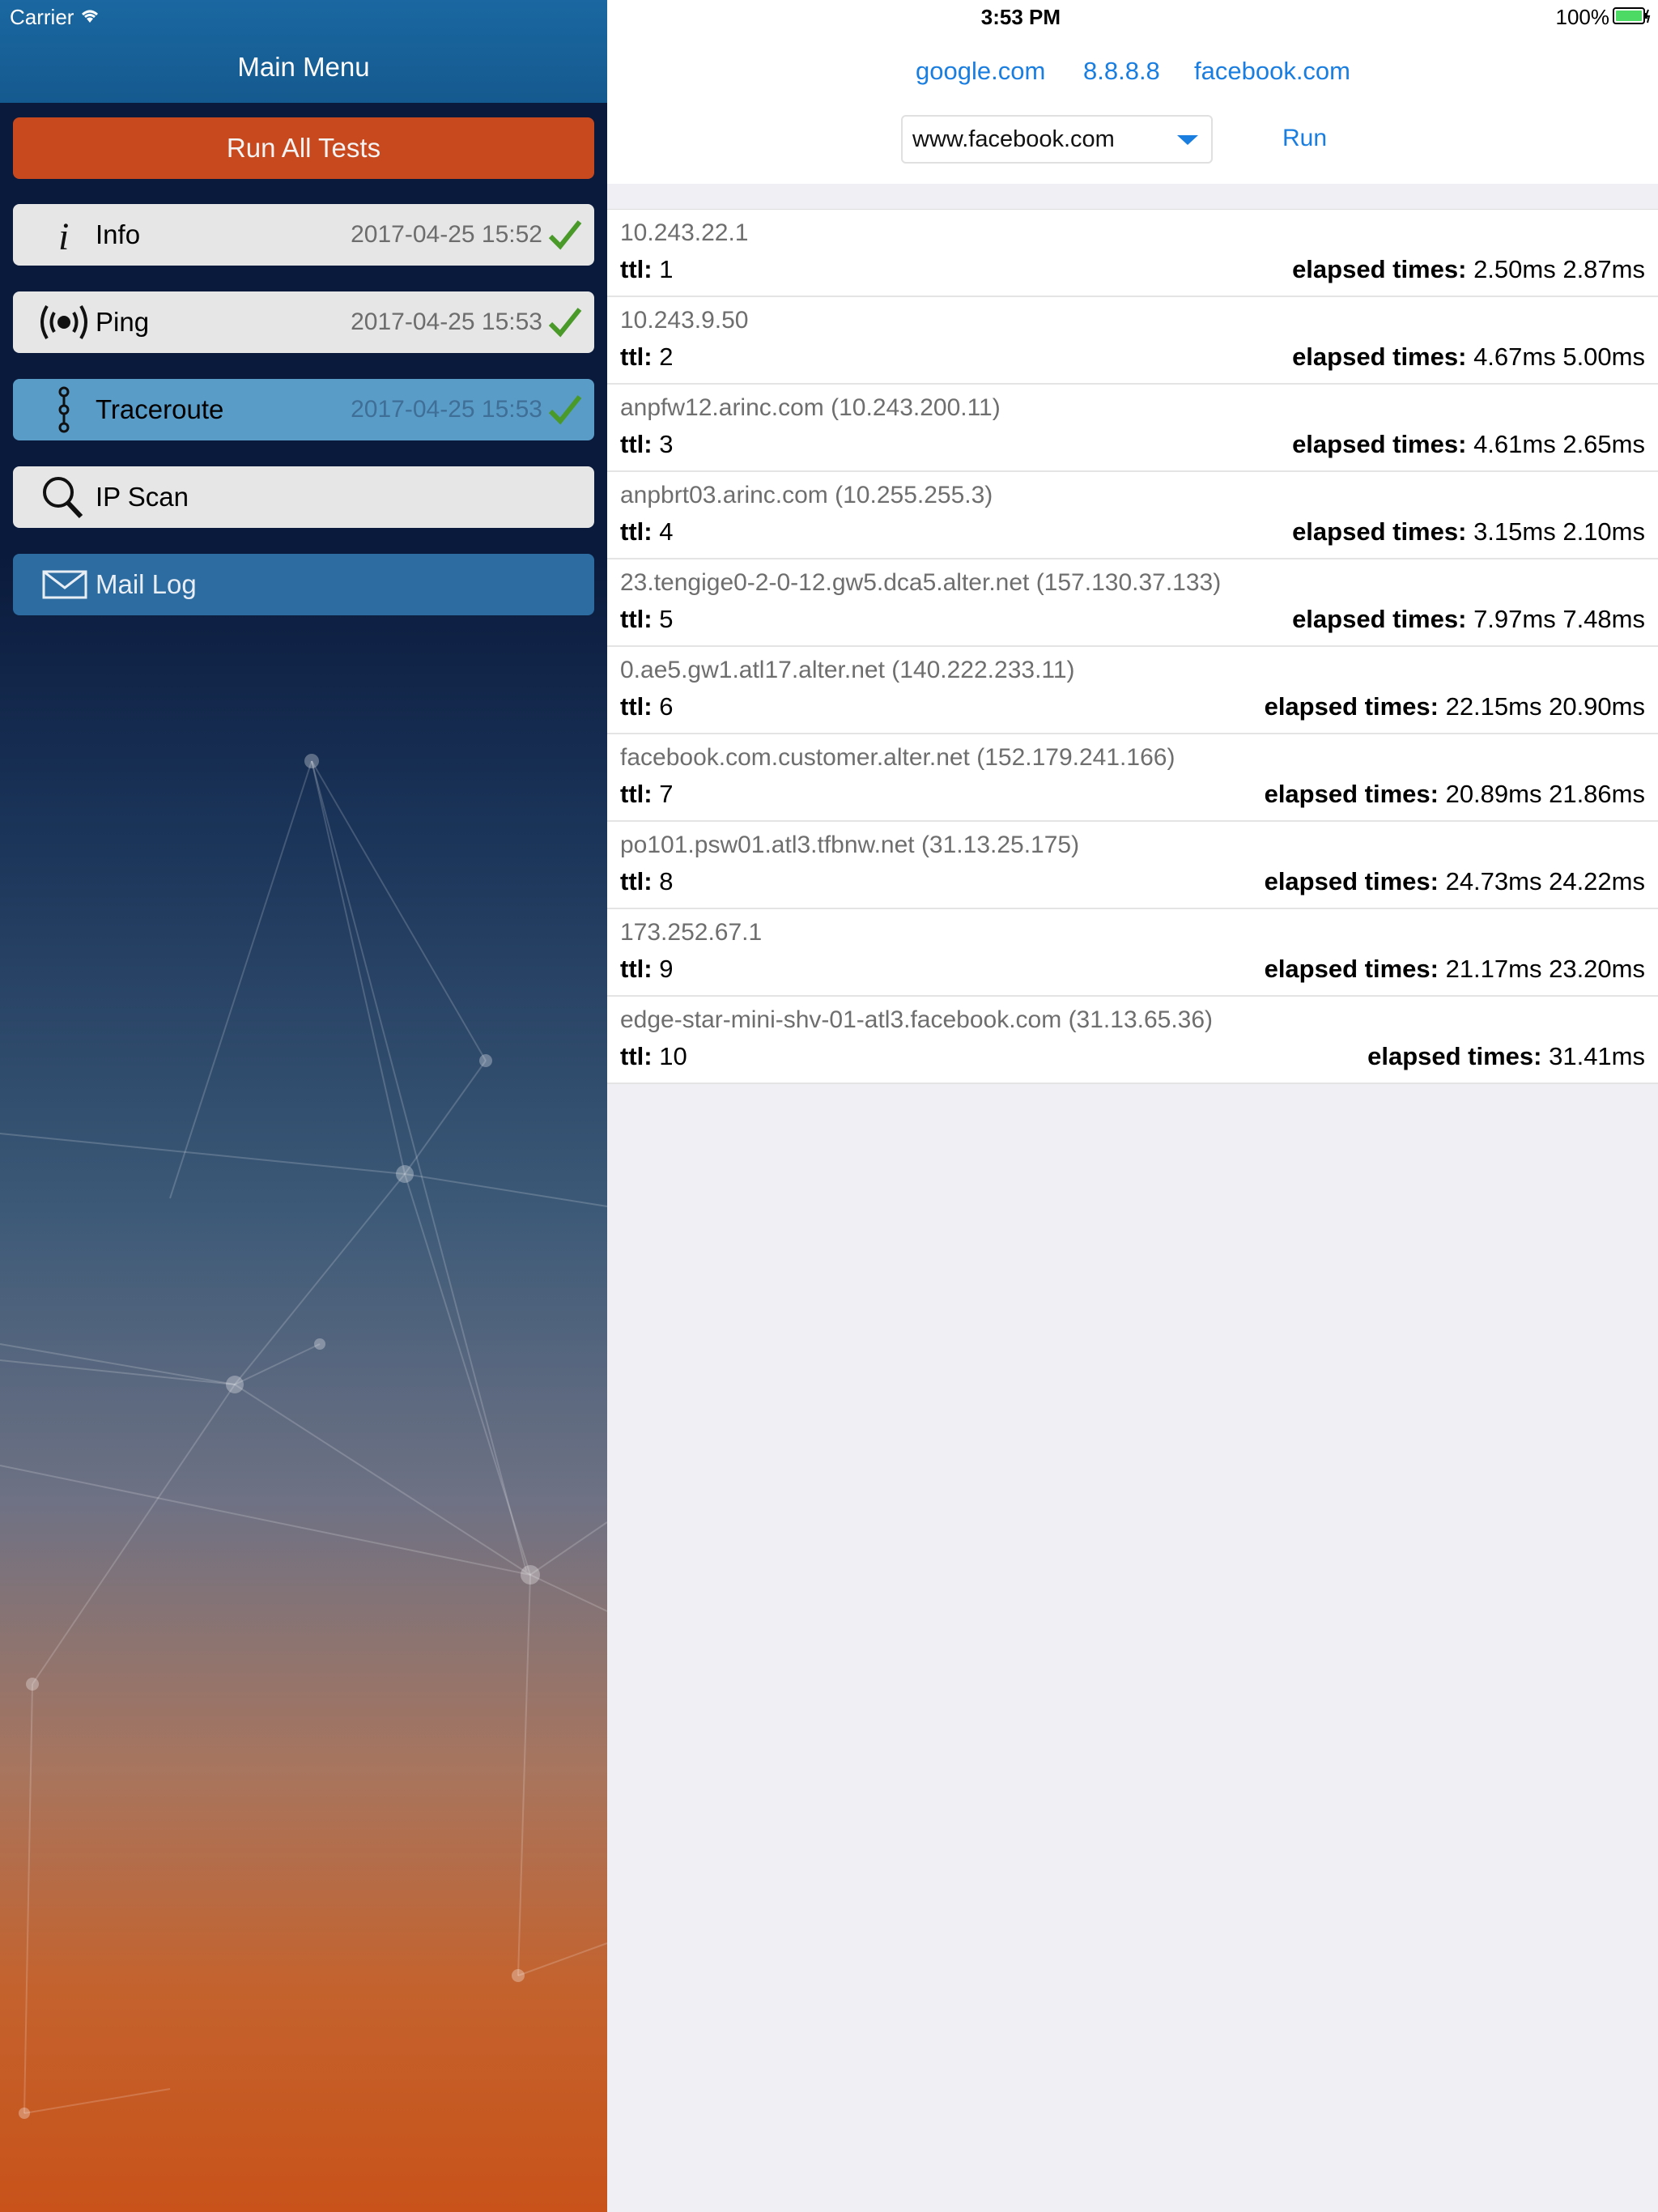 This screenshot has height=2212, width=1658. I want to click on ttl-value: 3, so click(666, 444).